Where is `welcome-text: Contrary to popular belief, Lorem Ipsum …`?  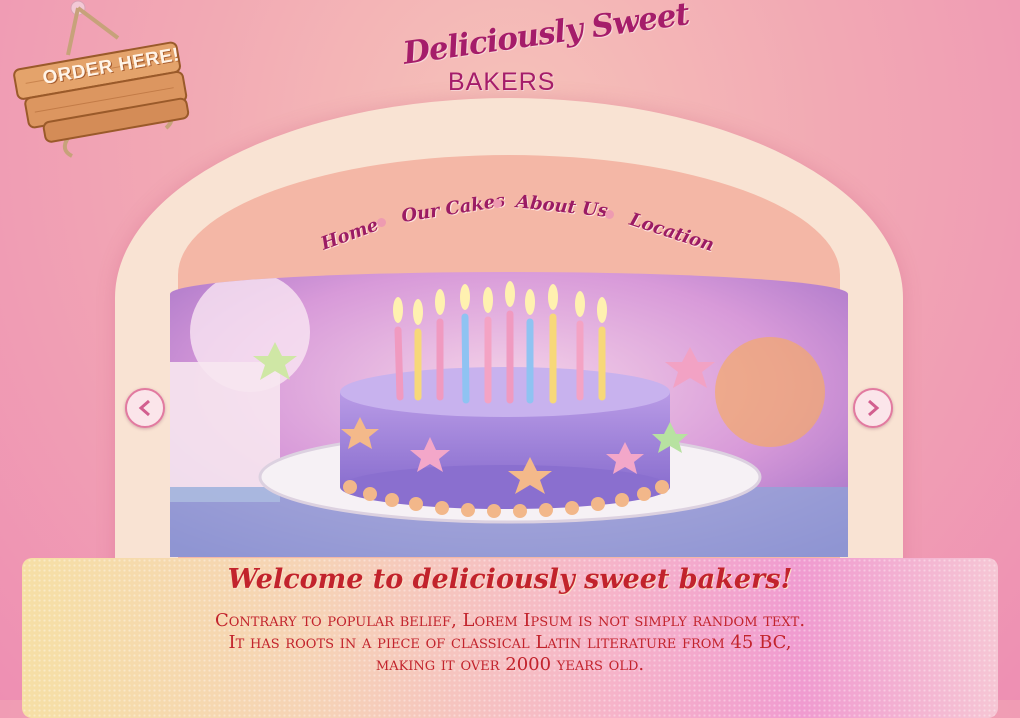 welcome-text: Contrary to popular belief, Lorem Ipsum … is located at coordinates (510, 643).